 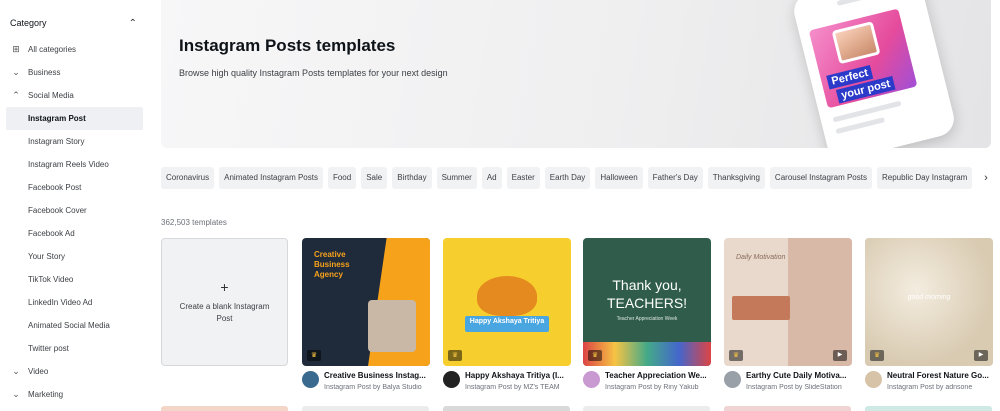 I want to click on sidebar-item-twitter-post: Twitter post, so click(x=73, y=348).